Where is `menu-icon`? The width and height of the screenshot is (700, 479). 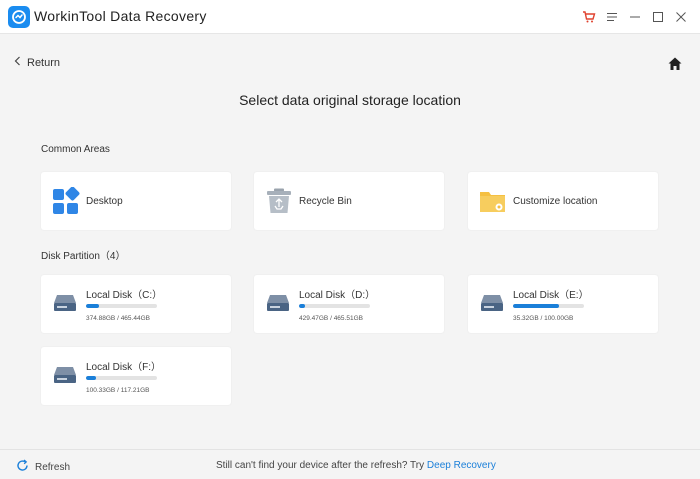
menu-icon is located at coordinates (612, 17).